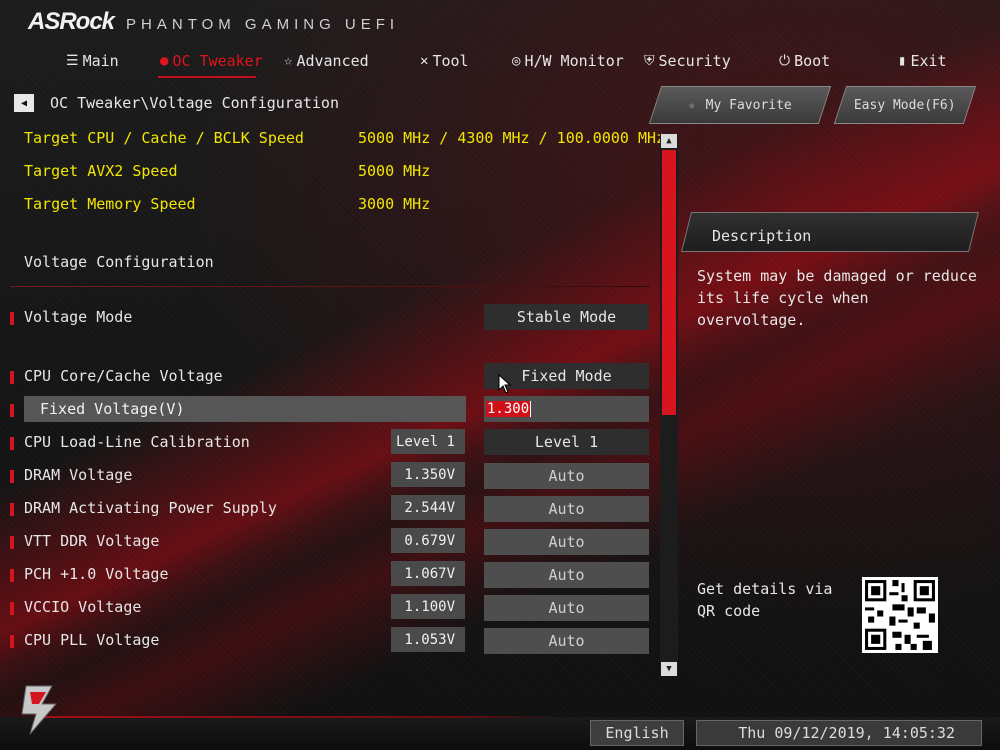 The width and height of the screenshot is (1000, 750). Describe the element at coordinates (330, 286) in the screenshot. I see `section-divider` at that location.